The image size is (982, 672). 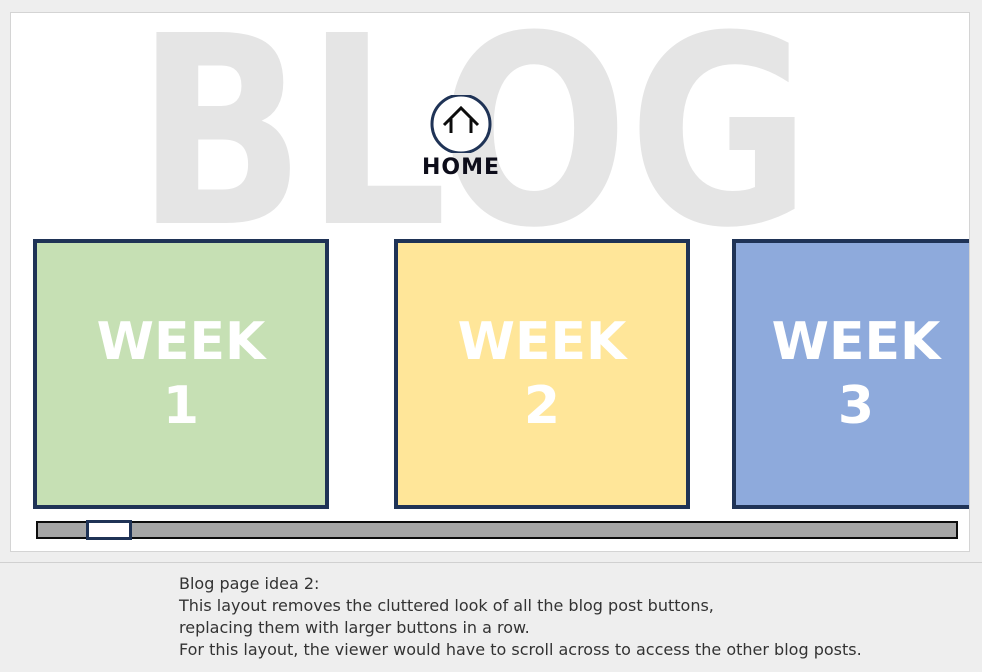 I want to click on home-icon, so click(x=461, y=124).